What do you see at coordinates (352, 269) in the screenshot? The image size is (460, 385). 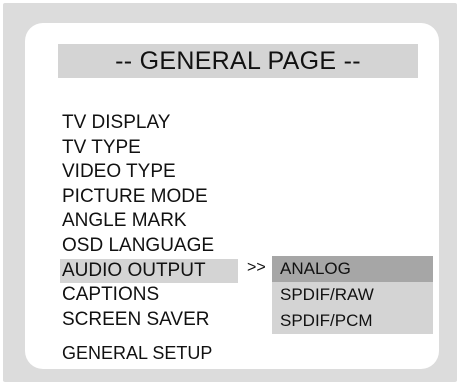 I see `option-analog: ANALOG` at bounding box center [352, 269].